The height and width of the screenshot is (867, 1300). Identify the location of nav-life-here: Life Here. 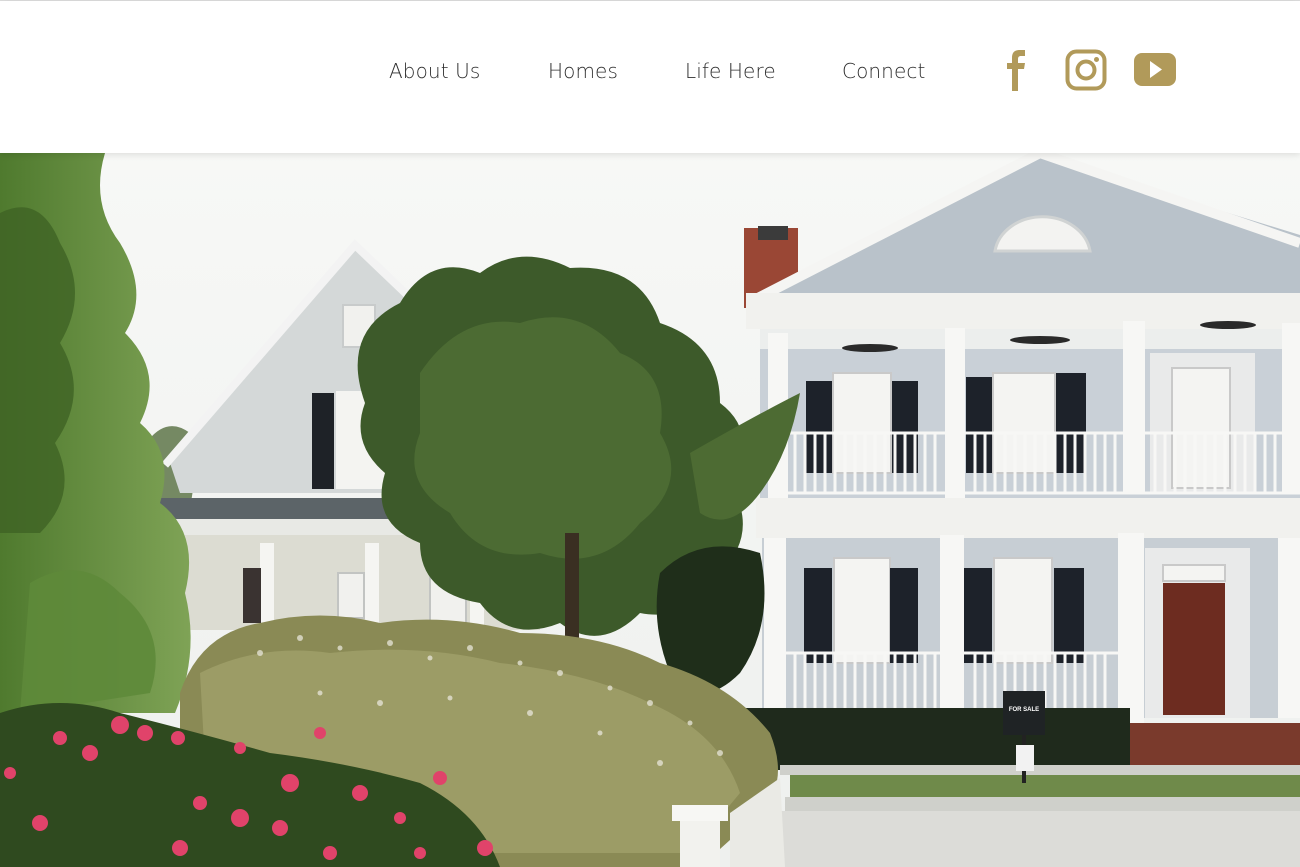
(730, 71).